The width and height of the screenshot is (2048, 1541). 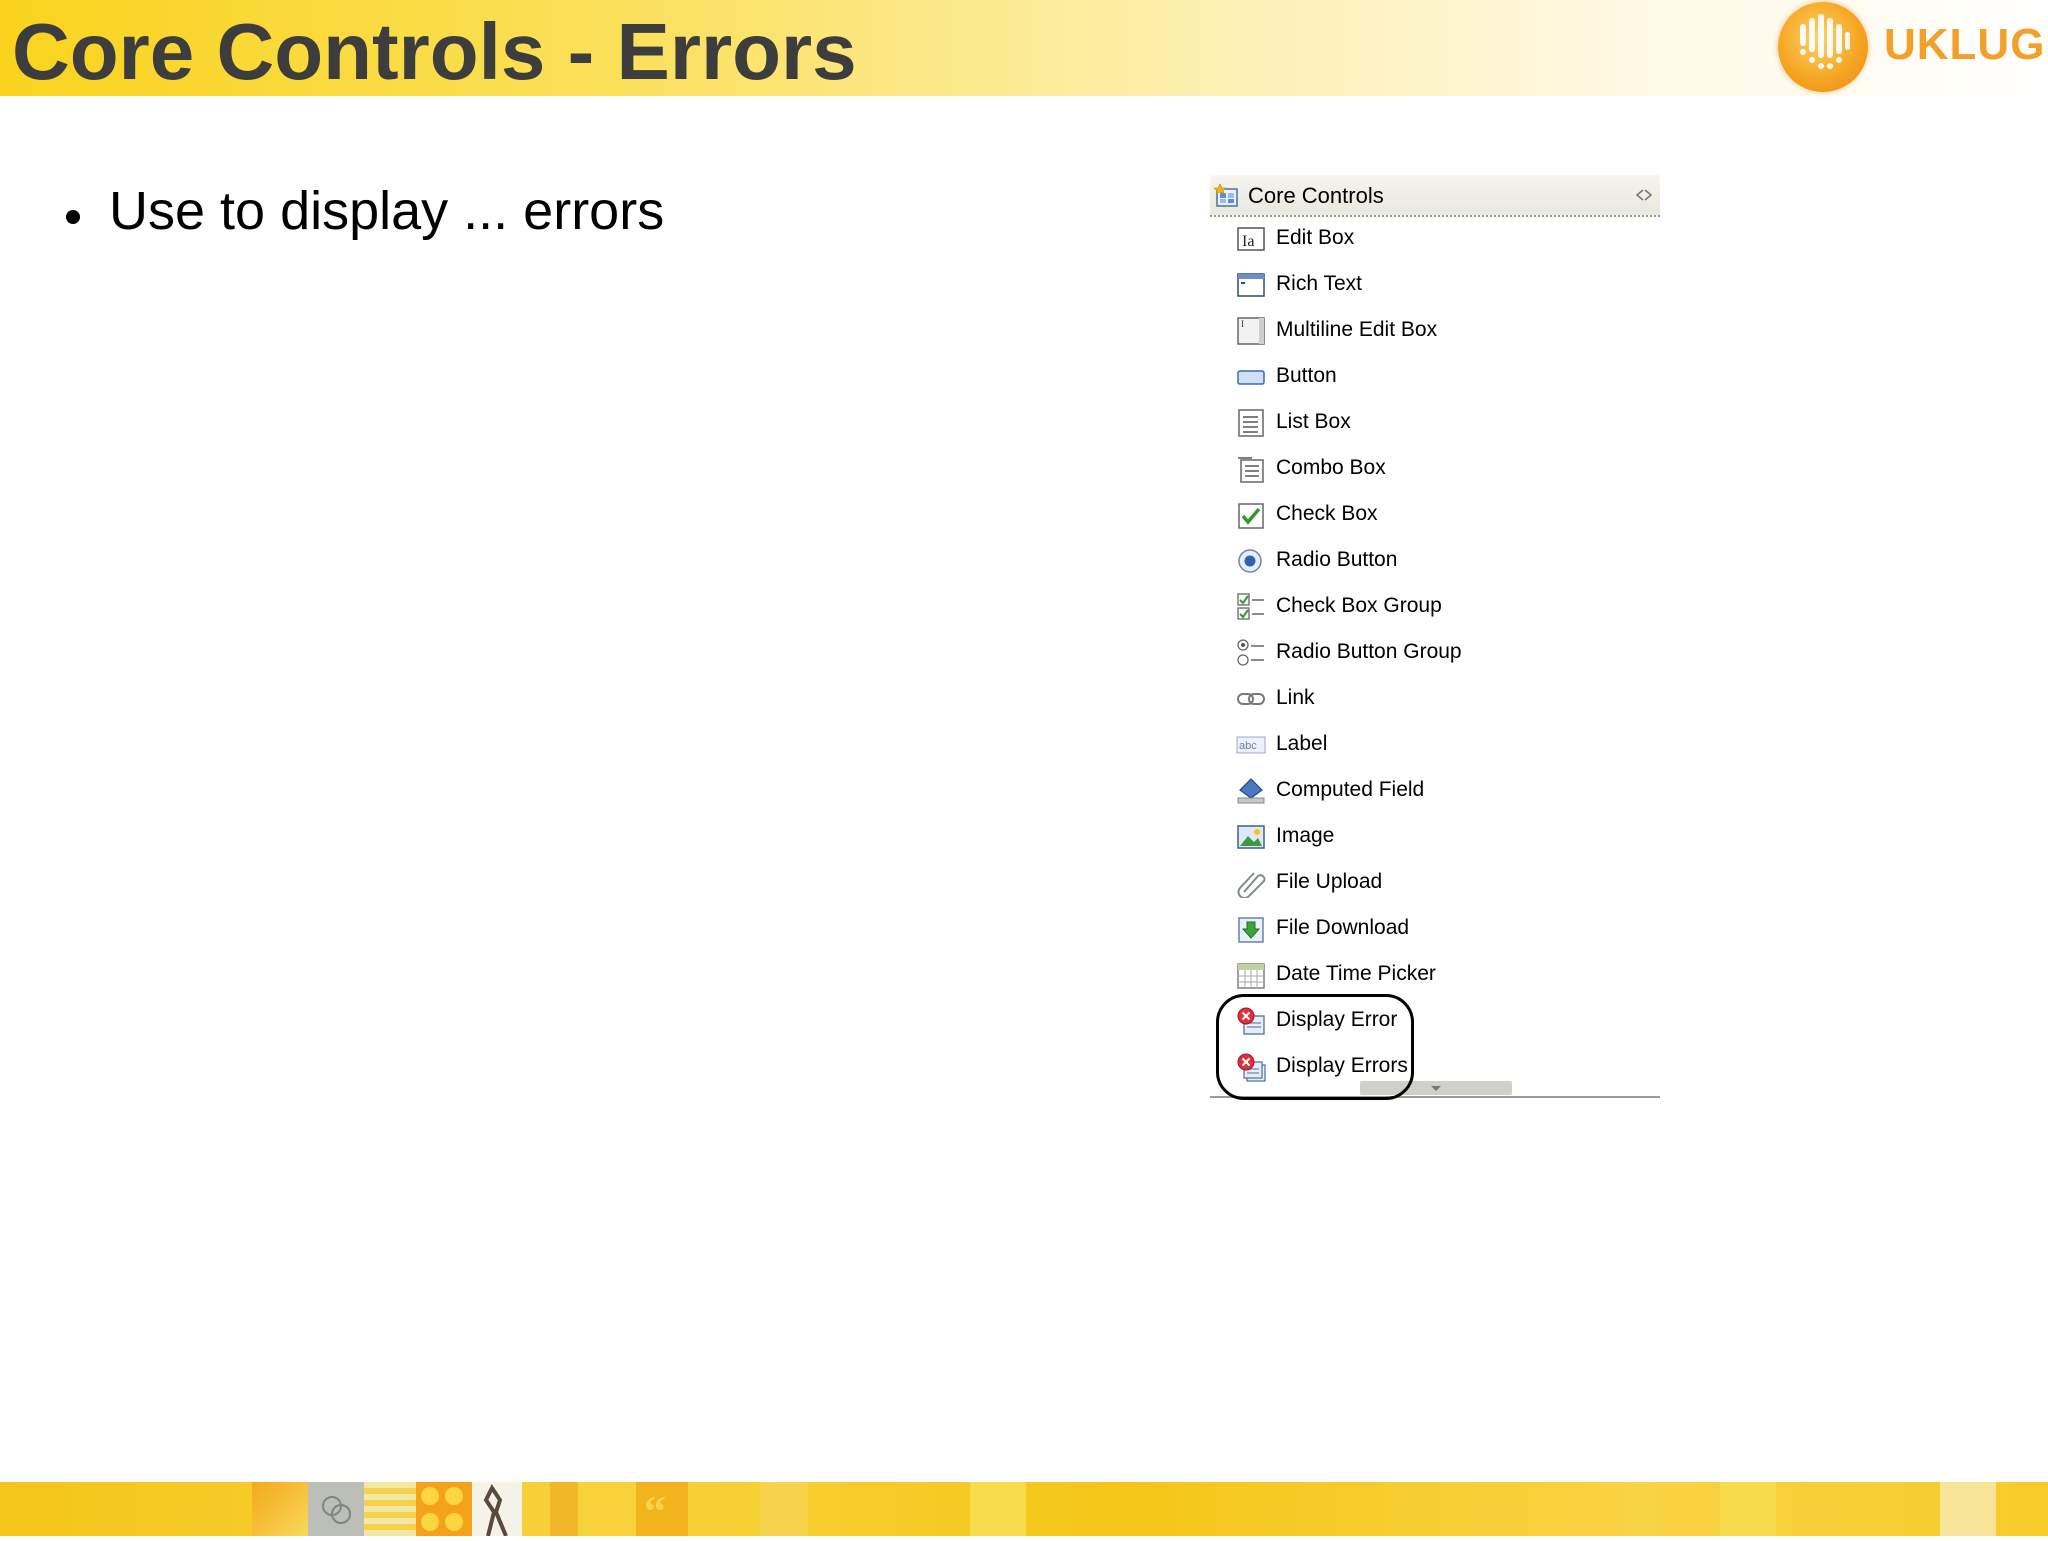 I want to click on uklug-logo: UKLUG, so click(x=1911, y=47).